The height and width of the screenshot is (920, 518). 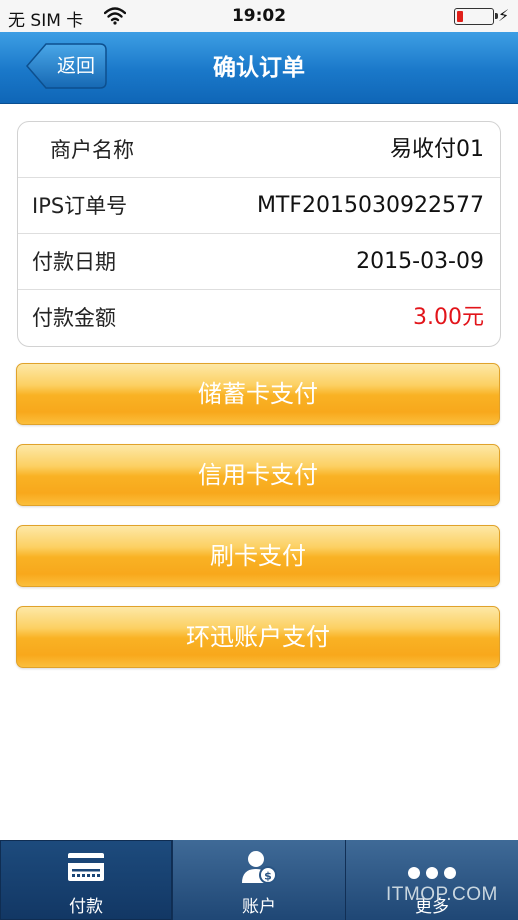 I want to click on watermark: ITMOP.COM, so click(x=442, y=894).